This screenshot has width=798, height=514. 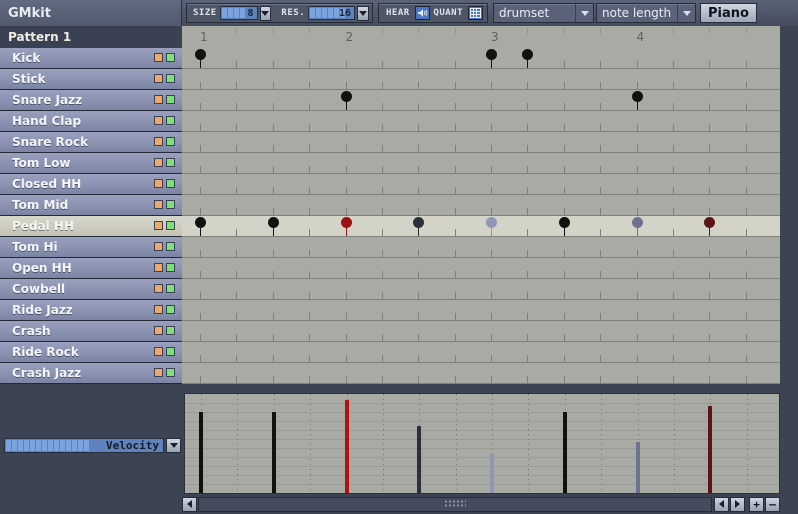 What do you see at coordinates (332, 13) in the screenshot?
I see `res-input: 16` at bounding box center [332, 13].